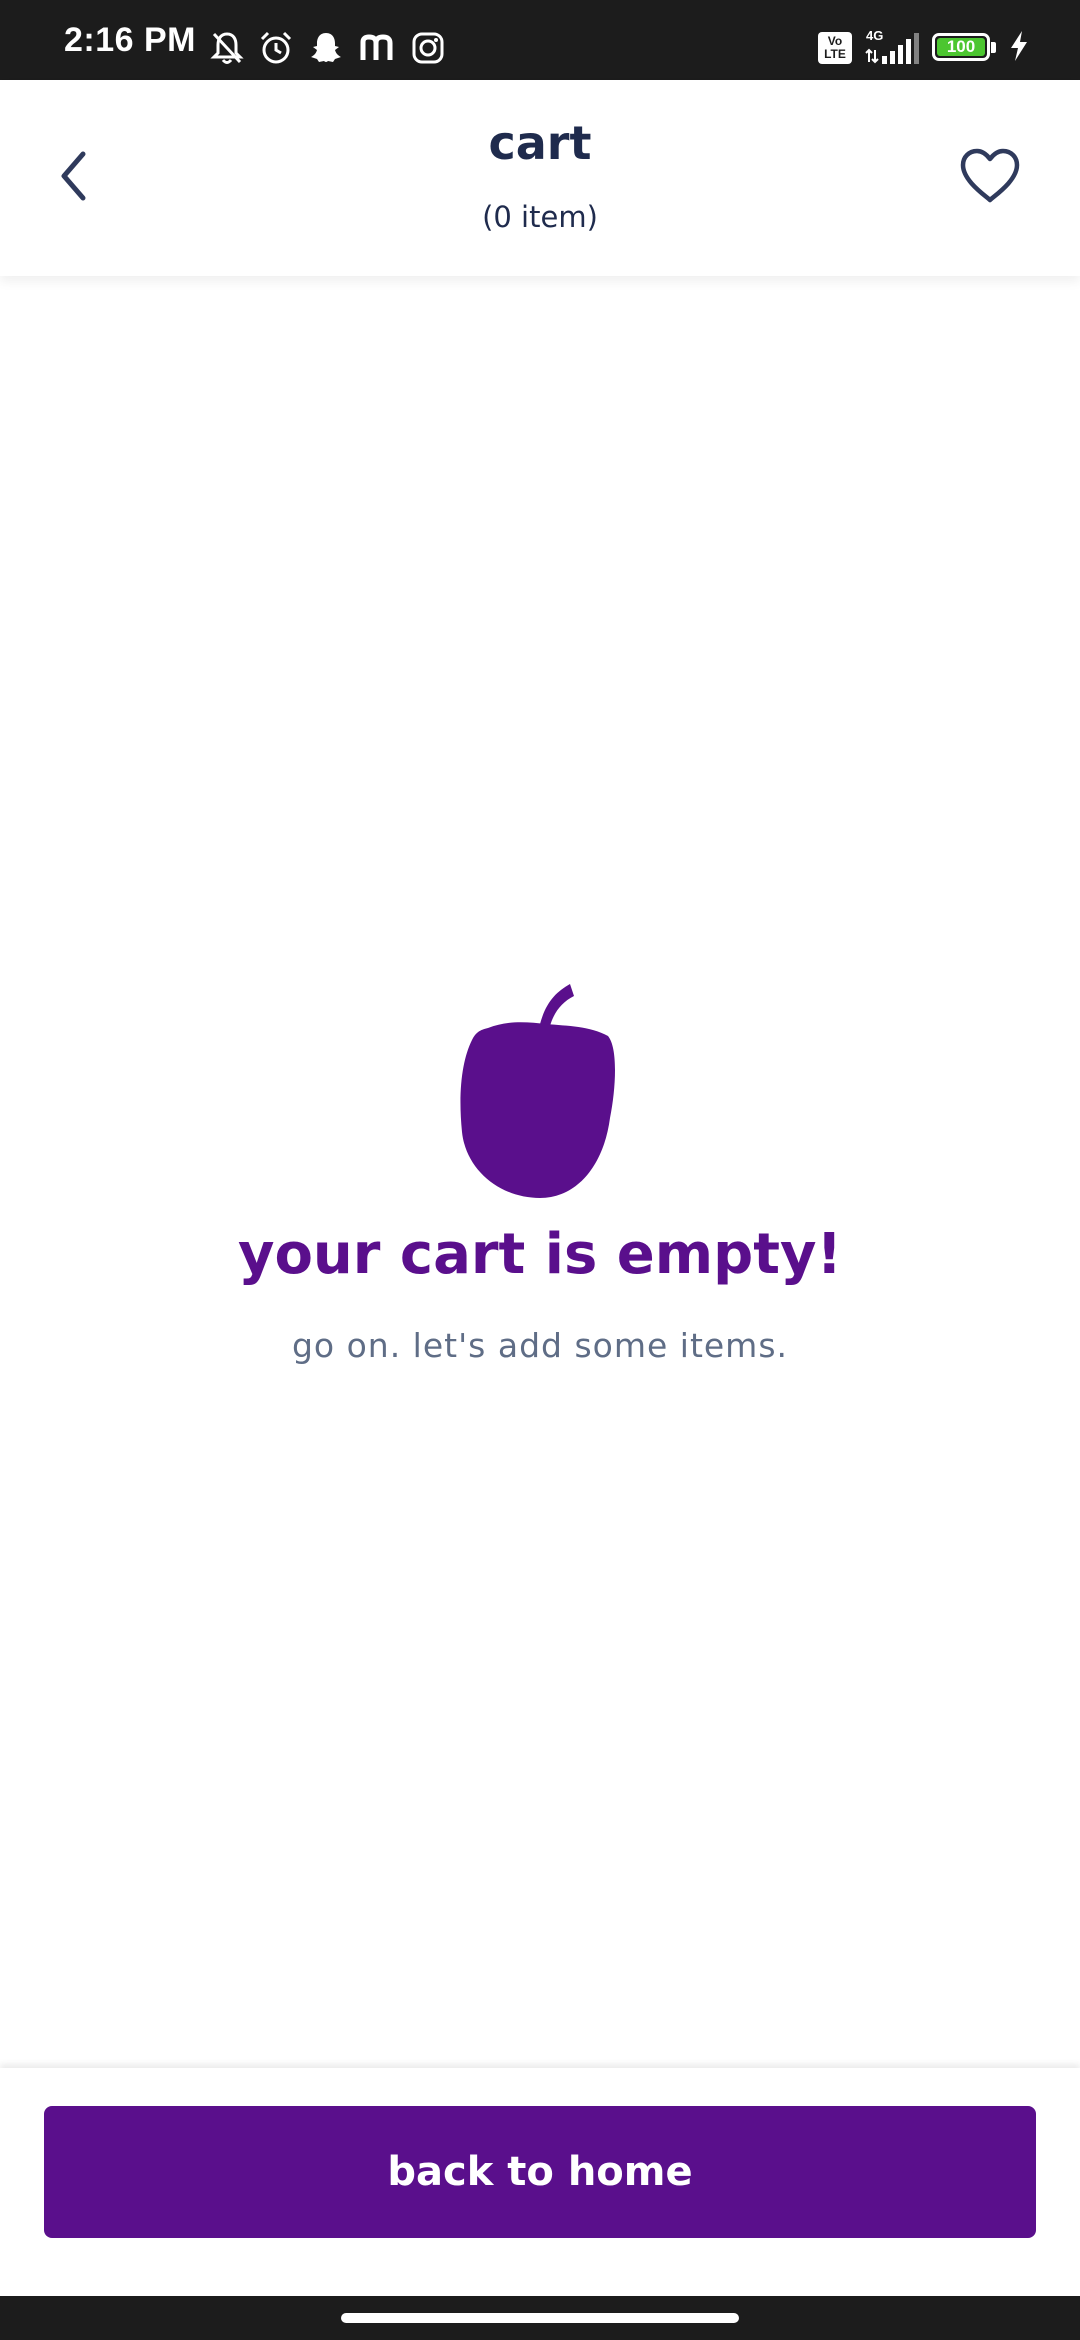 The width and height of the screenshot is (1080, 2340). I want to click on system-nav-bar, so click(540, 2318).